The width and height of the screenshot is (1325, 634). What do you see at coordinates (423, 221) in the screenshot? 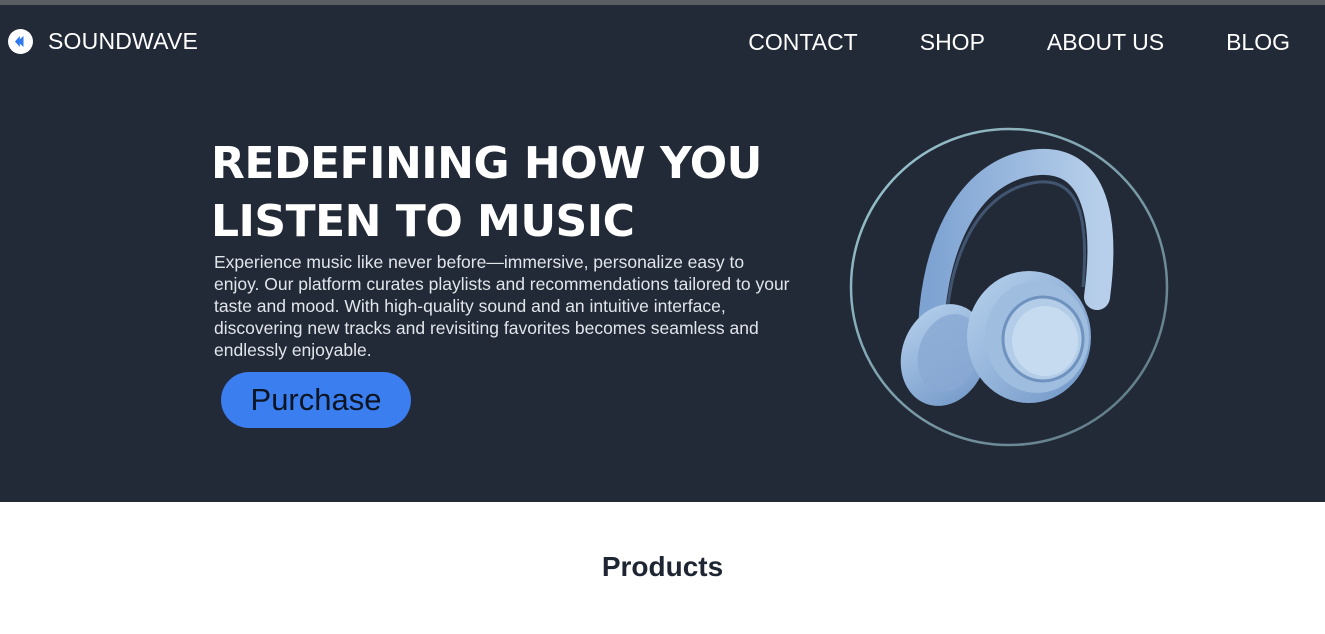
I see `hero-headline-line-2: LISTEN TO MUSIC` at bounding box center [423, 221].